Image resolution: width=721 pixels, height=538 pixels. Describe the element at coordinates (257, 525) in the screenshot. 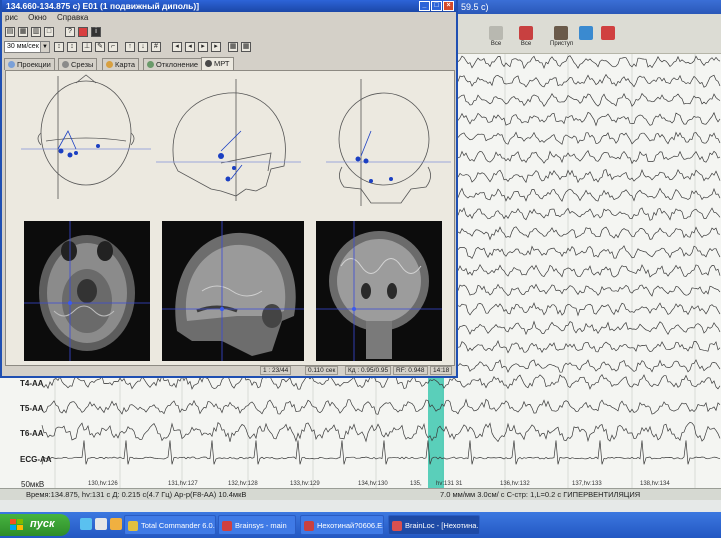

I see `task-brainsys: Brainsys - main` at that location.